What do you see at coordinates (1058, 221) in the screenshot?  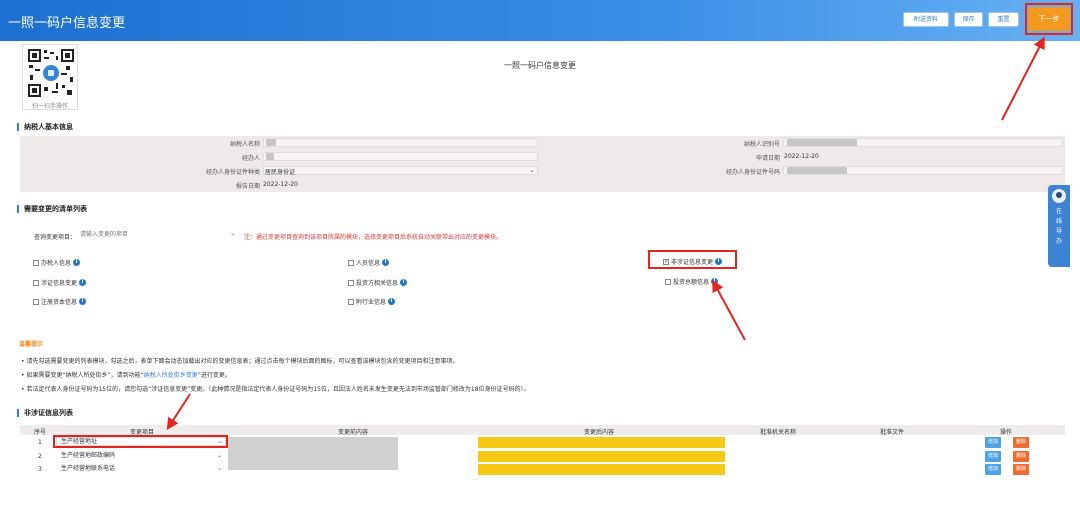 I see `guide-char: 线` at bounding box center [1058, 221].